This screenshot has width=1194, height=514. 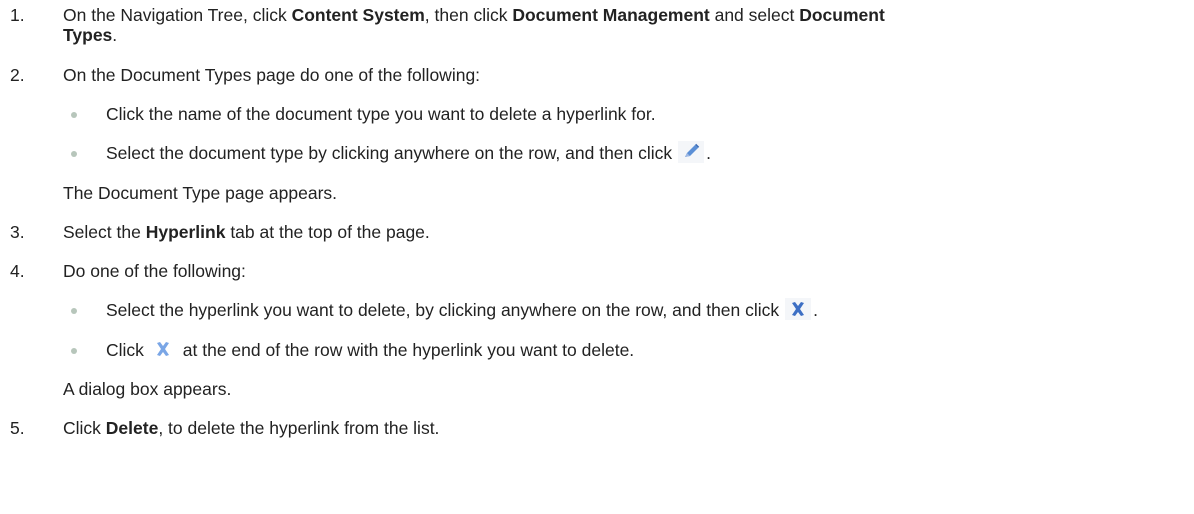 What do you see at coordinates (154, 271) in the screenshot?
I see `step-text: Do one of the following:` at bounding box center [154, 271].